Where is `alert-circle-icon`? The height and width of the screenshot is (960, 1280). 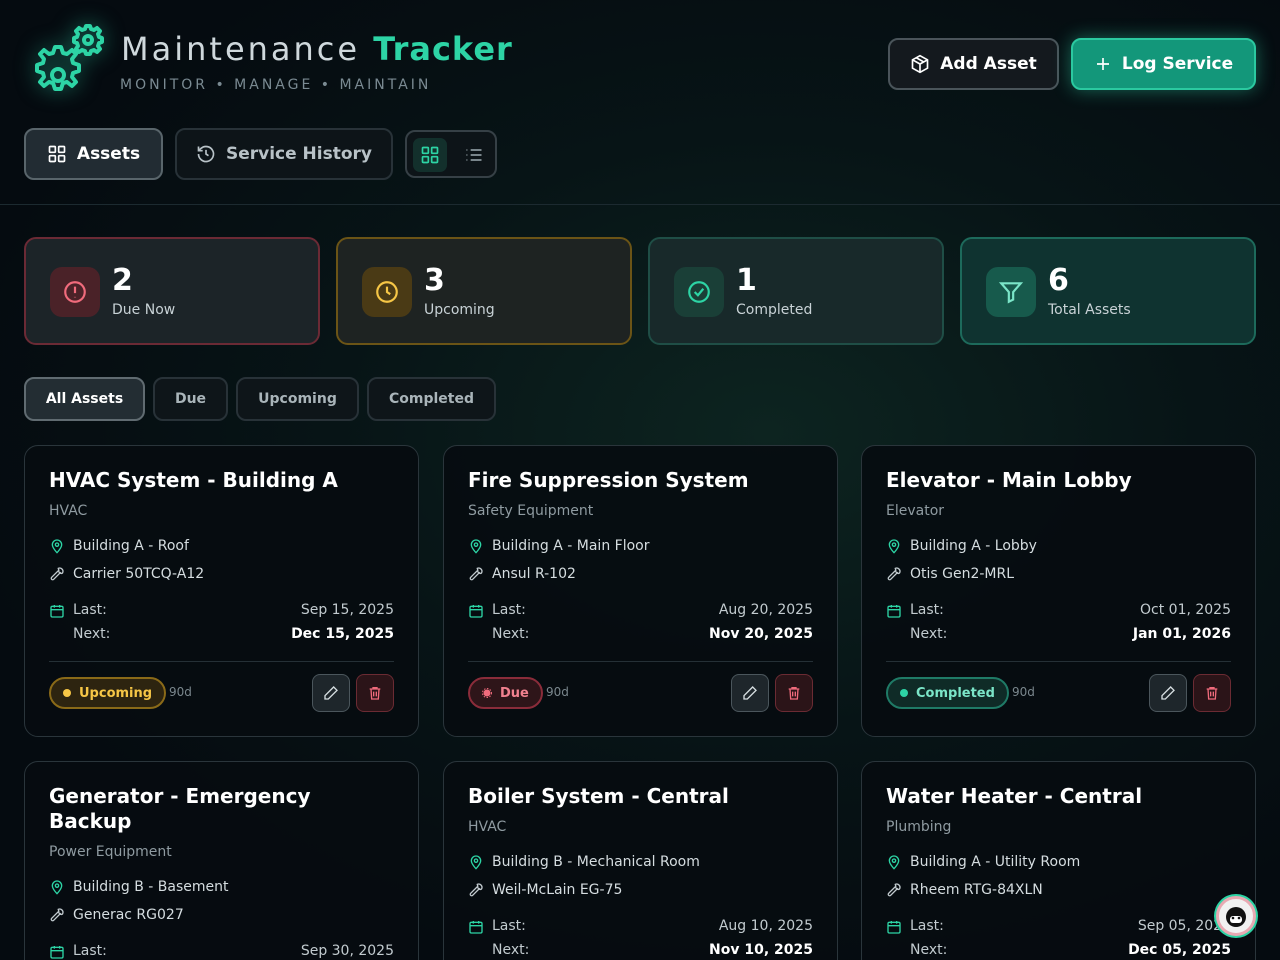
alert-circle-icon is located at coordinates (75, 292).